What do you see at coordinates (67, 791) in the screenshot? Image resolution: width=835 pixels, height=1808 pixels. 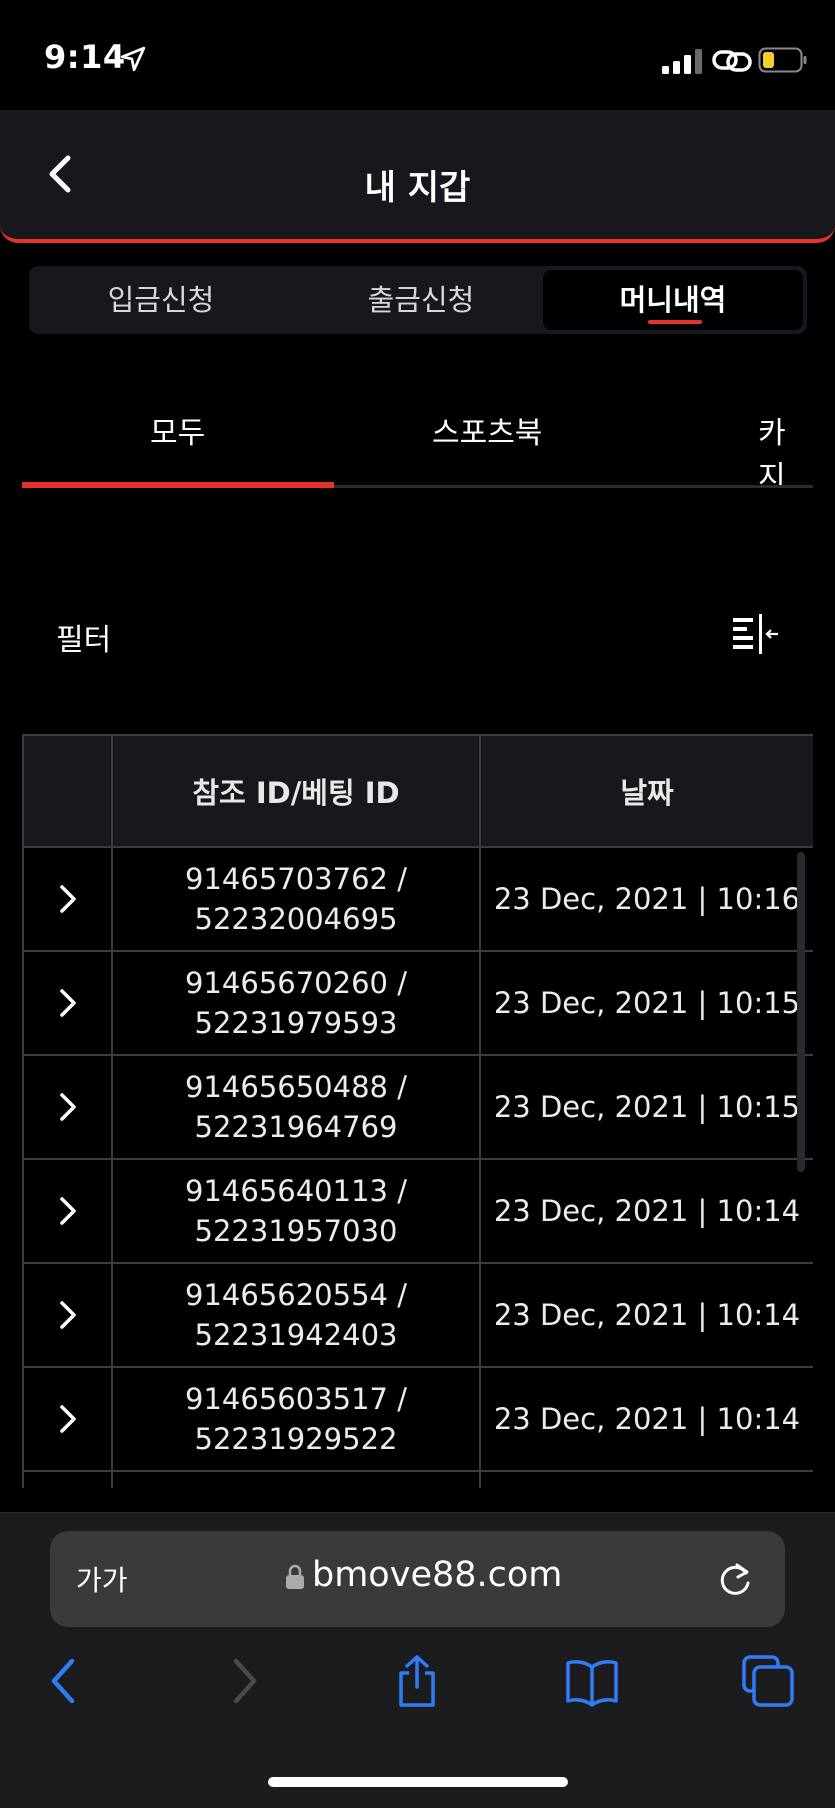 I see `expand-column-header` at bounding box center [67, 791].